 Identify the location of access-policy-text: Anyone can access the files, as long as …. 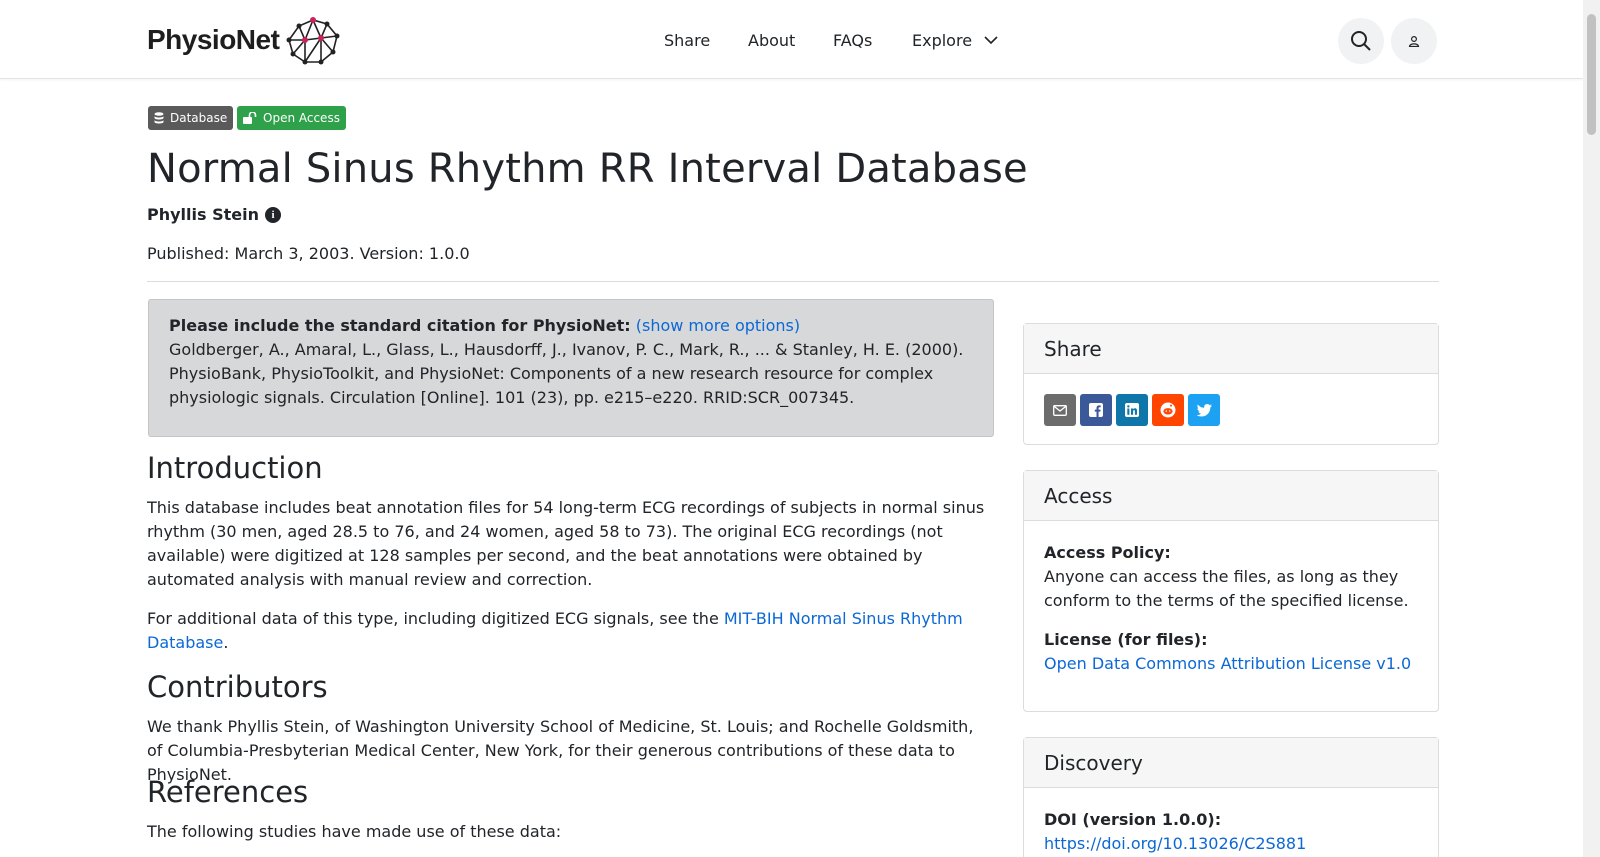
(1226, 588).